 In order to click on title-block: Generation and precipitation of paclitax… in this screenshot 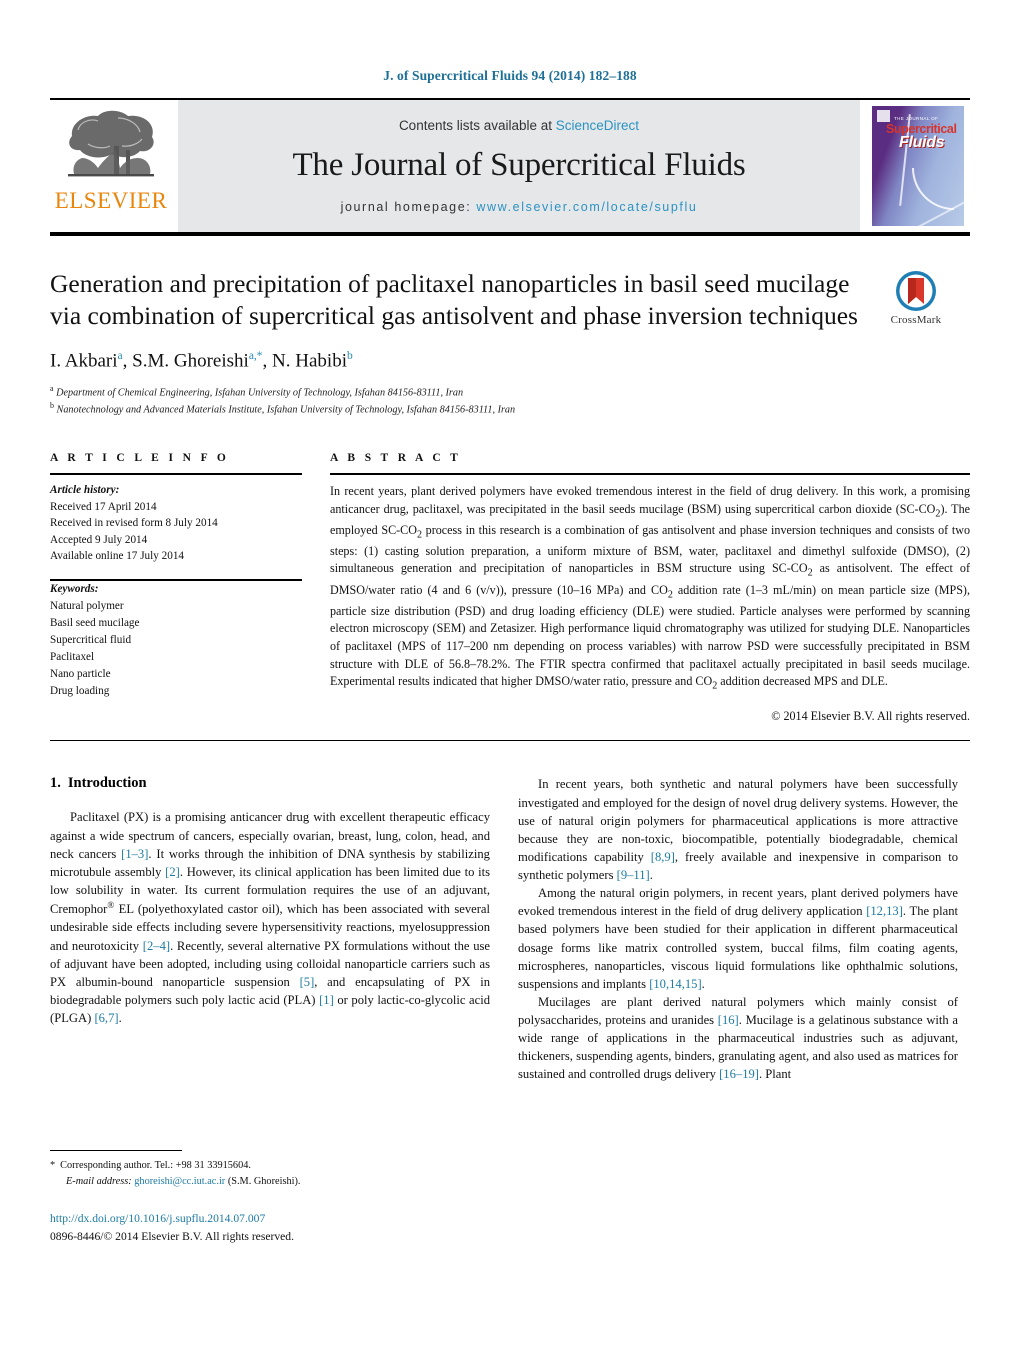, I will do `click(510, 343)`.